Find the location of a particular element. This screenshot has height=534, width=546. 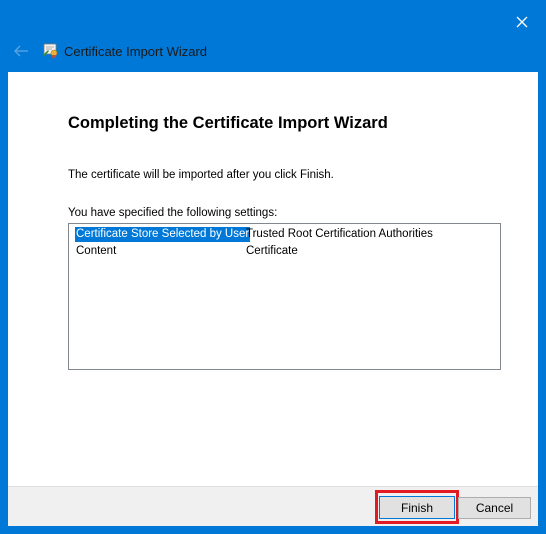

window-title: Certificate Import Wizard is located at coordinates (136, 51).